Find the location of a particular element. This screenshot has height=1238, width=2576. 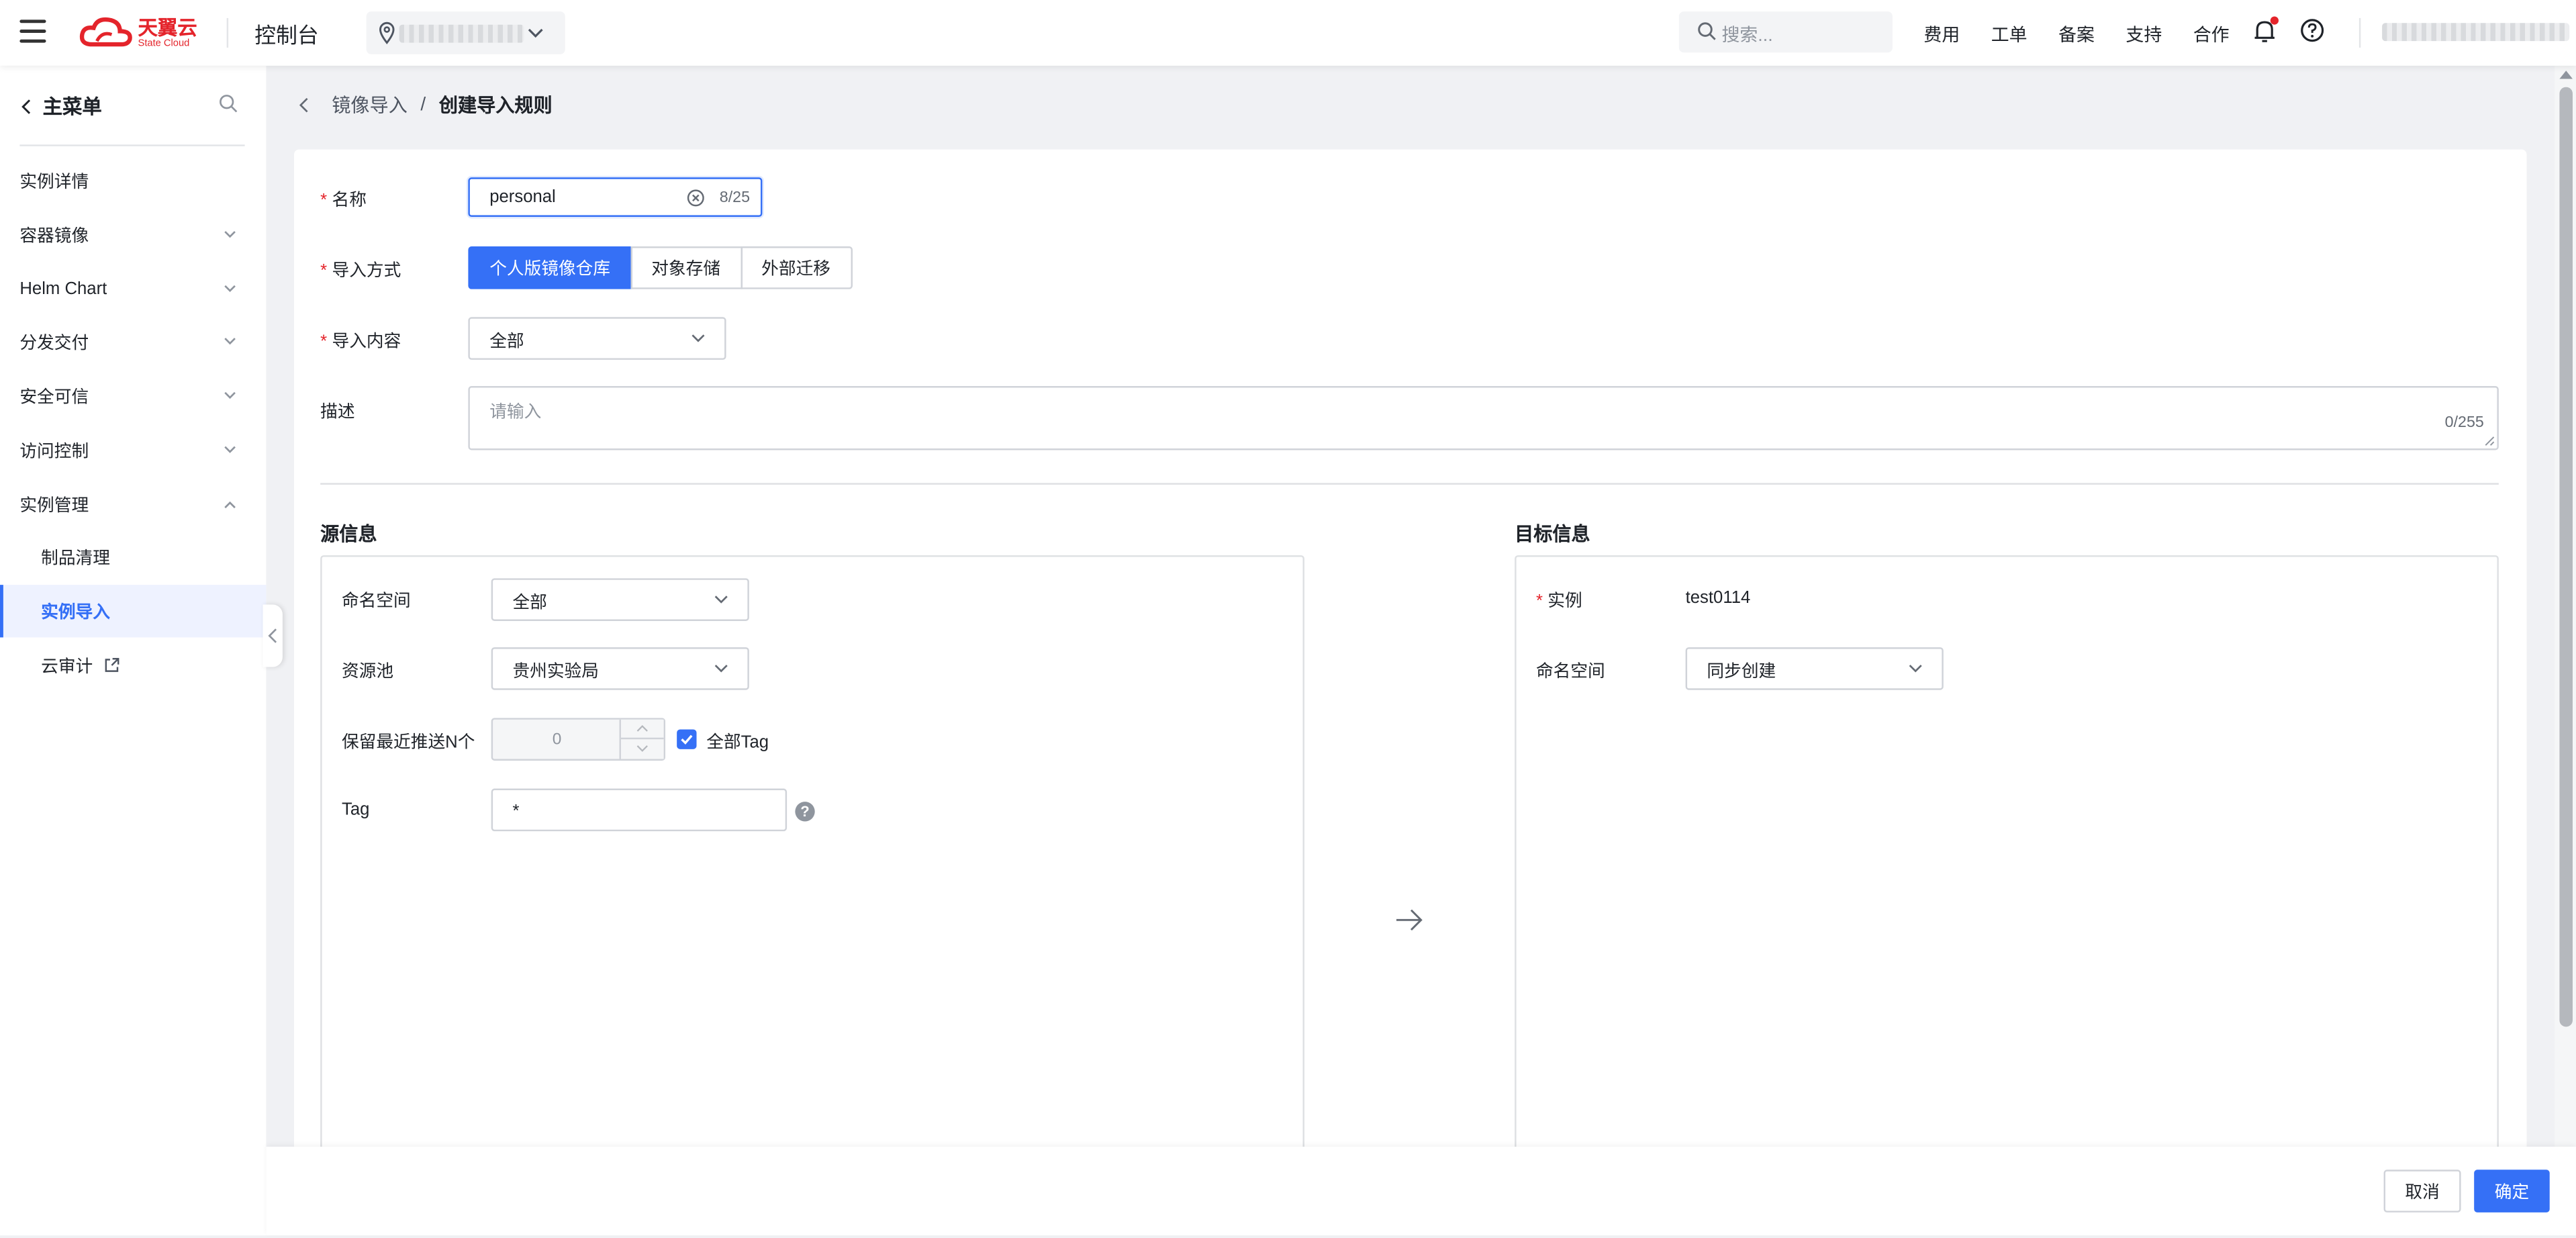

top-link-ticket: 工单 is located at coordinates (2009, 34).